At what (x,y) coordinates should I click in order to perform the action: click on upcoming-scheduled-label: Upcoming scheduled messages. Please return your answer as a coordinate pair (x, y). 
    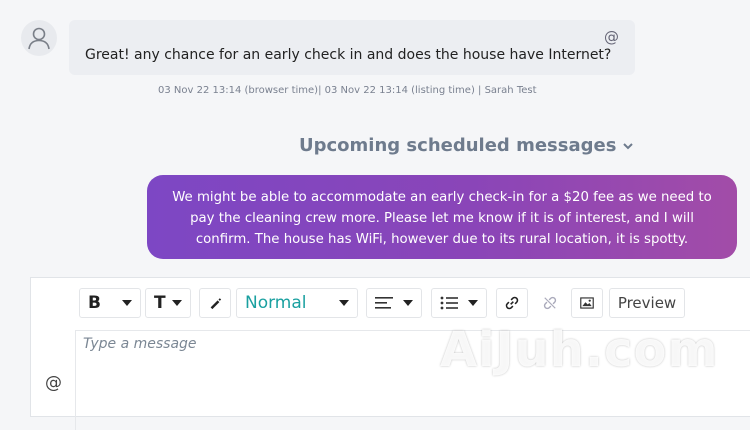
    Looking at the image, I should click on (458, 145).